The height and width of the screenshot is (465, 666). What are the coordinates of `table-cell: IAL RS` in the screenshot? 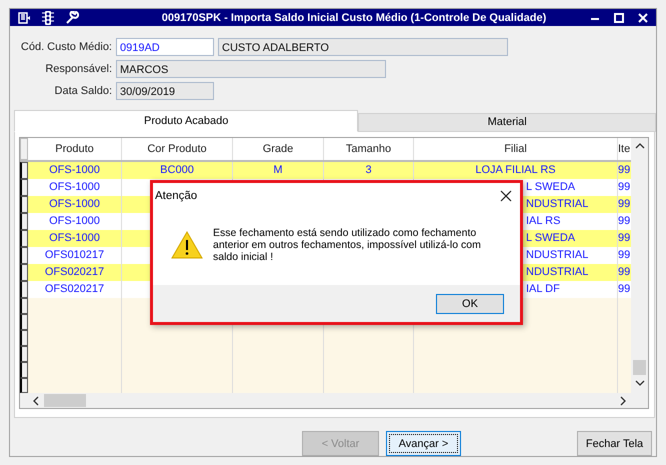 It's located at (543, 221).